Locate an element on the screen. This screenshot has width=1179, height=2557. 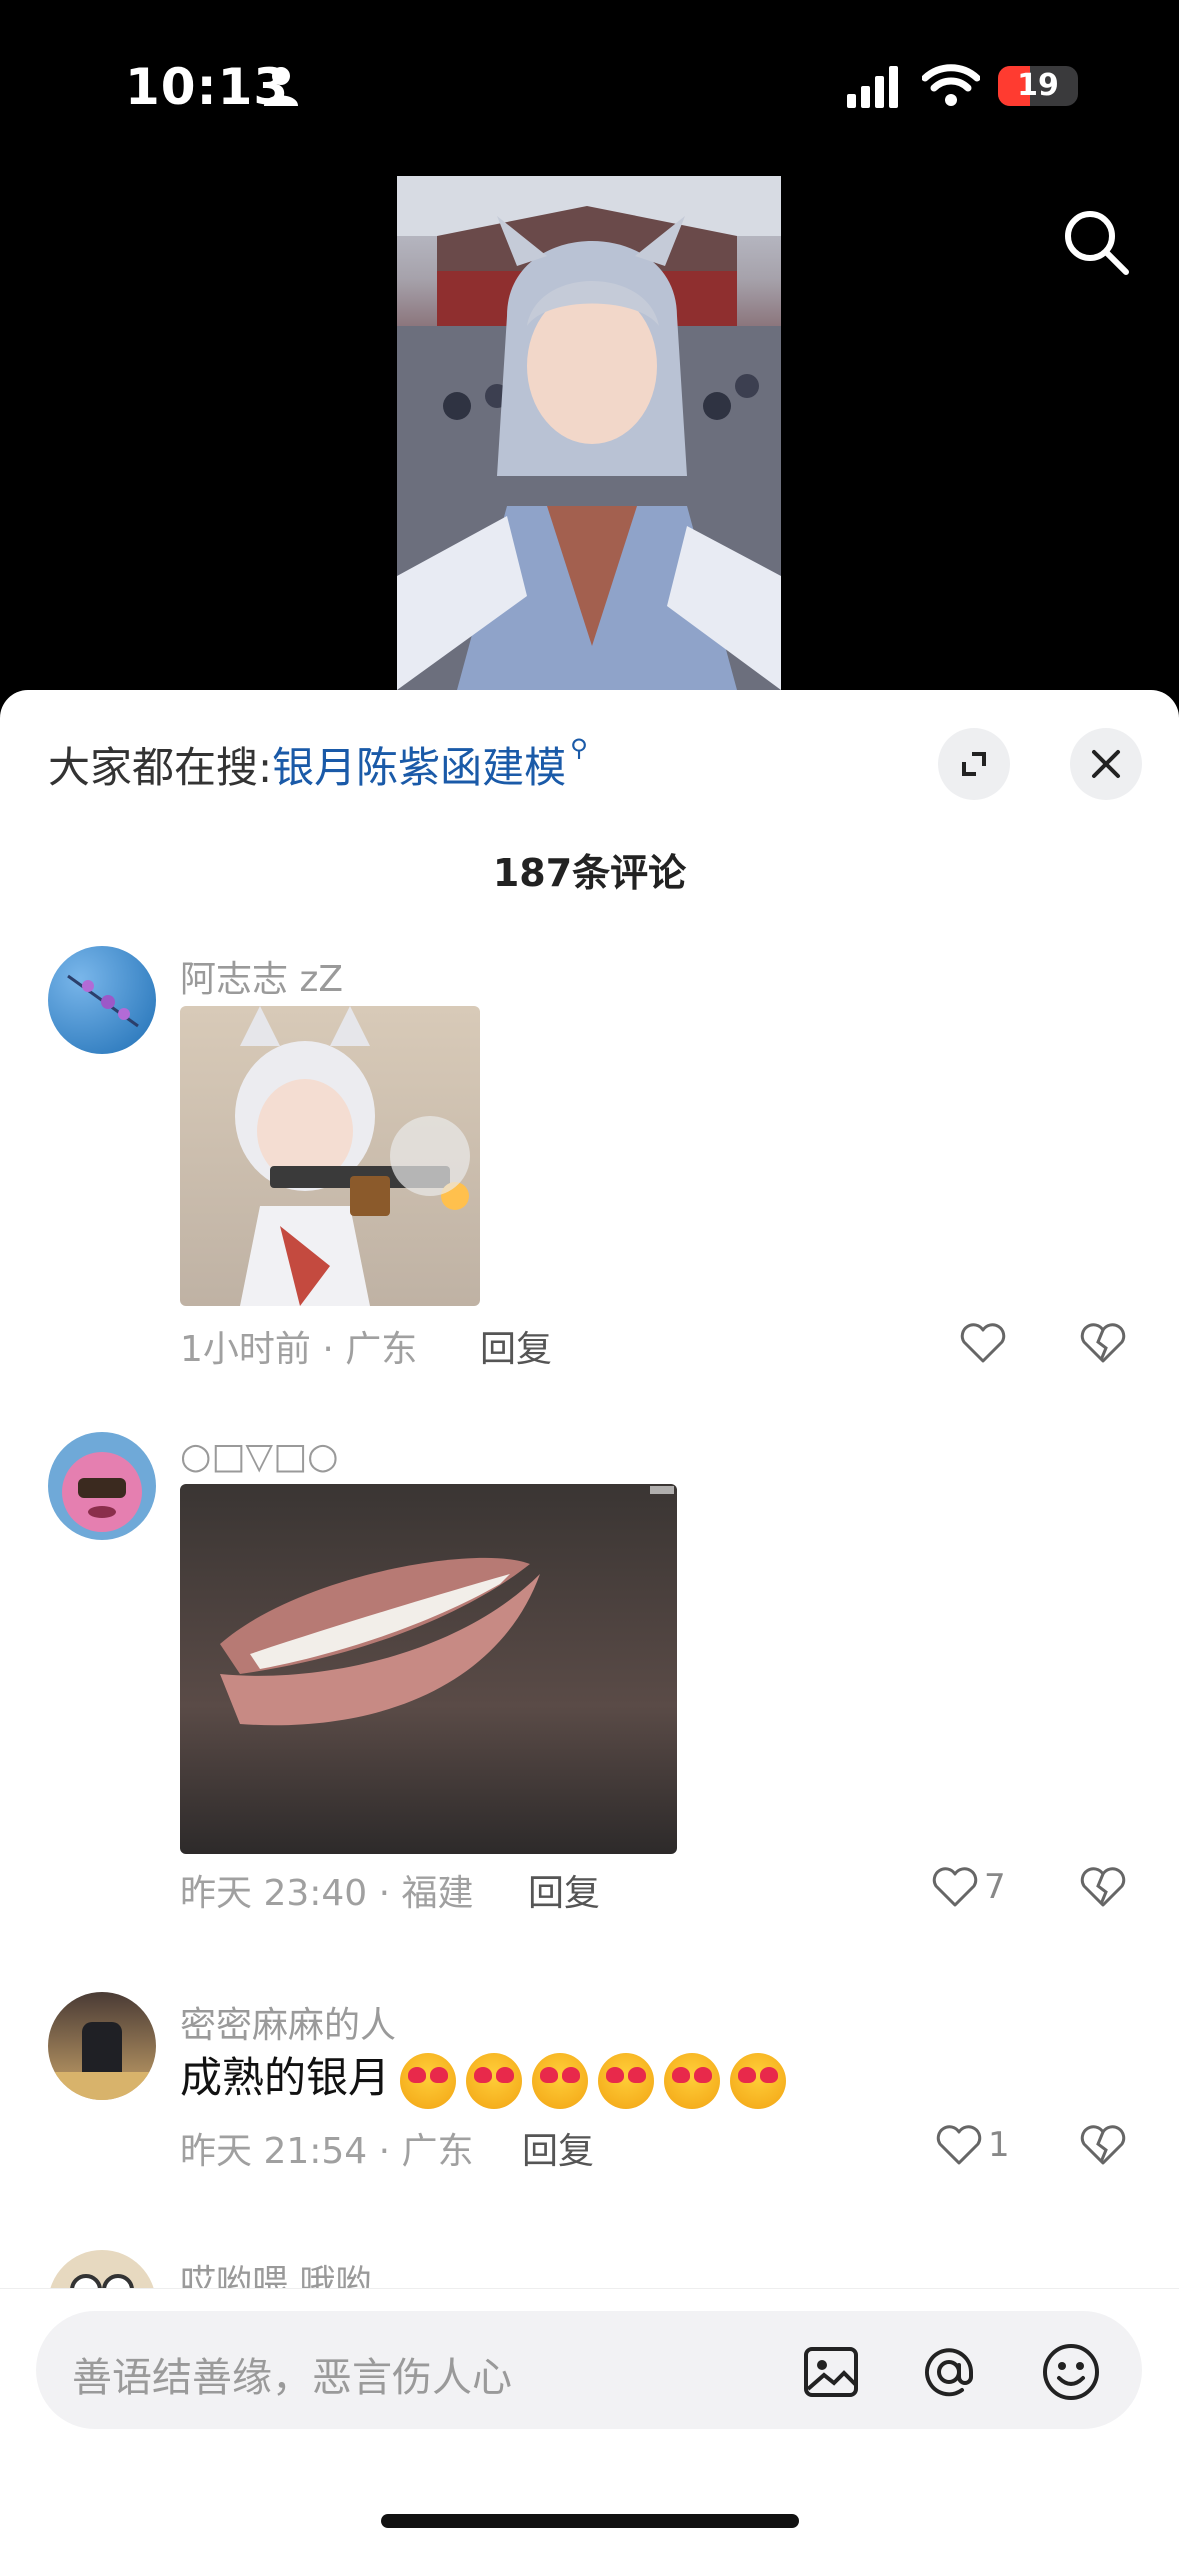
status-bar: 10:13 19 is located at coordinates (589, 85).